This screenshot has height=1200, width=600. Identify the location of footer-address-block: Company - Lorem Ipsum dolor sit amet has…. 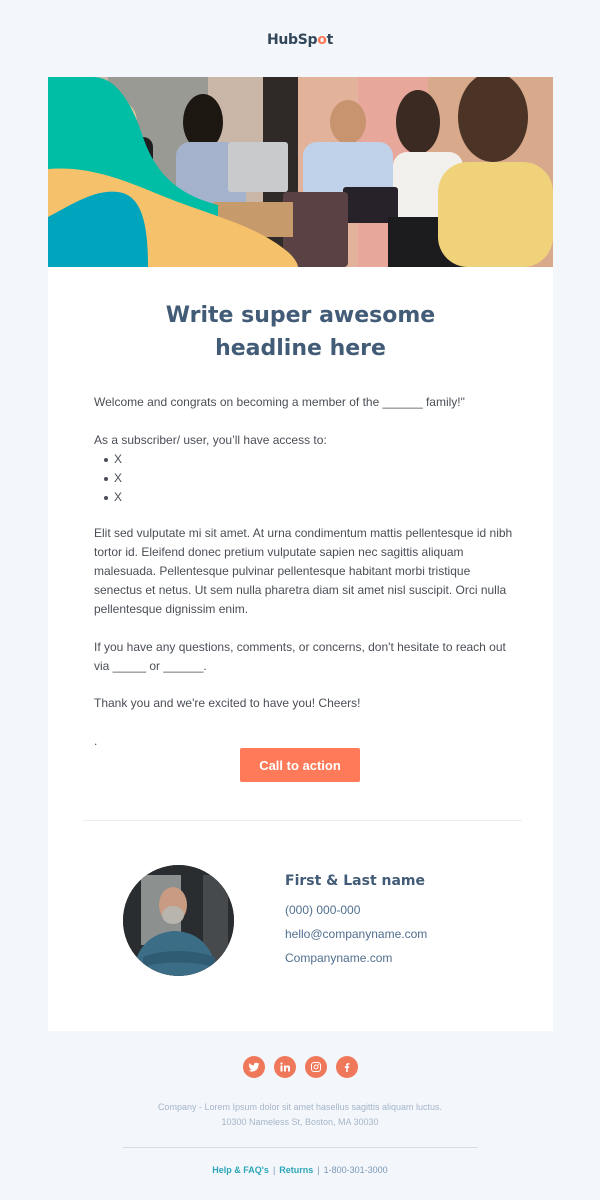
(300, 1115).